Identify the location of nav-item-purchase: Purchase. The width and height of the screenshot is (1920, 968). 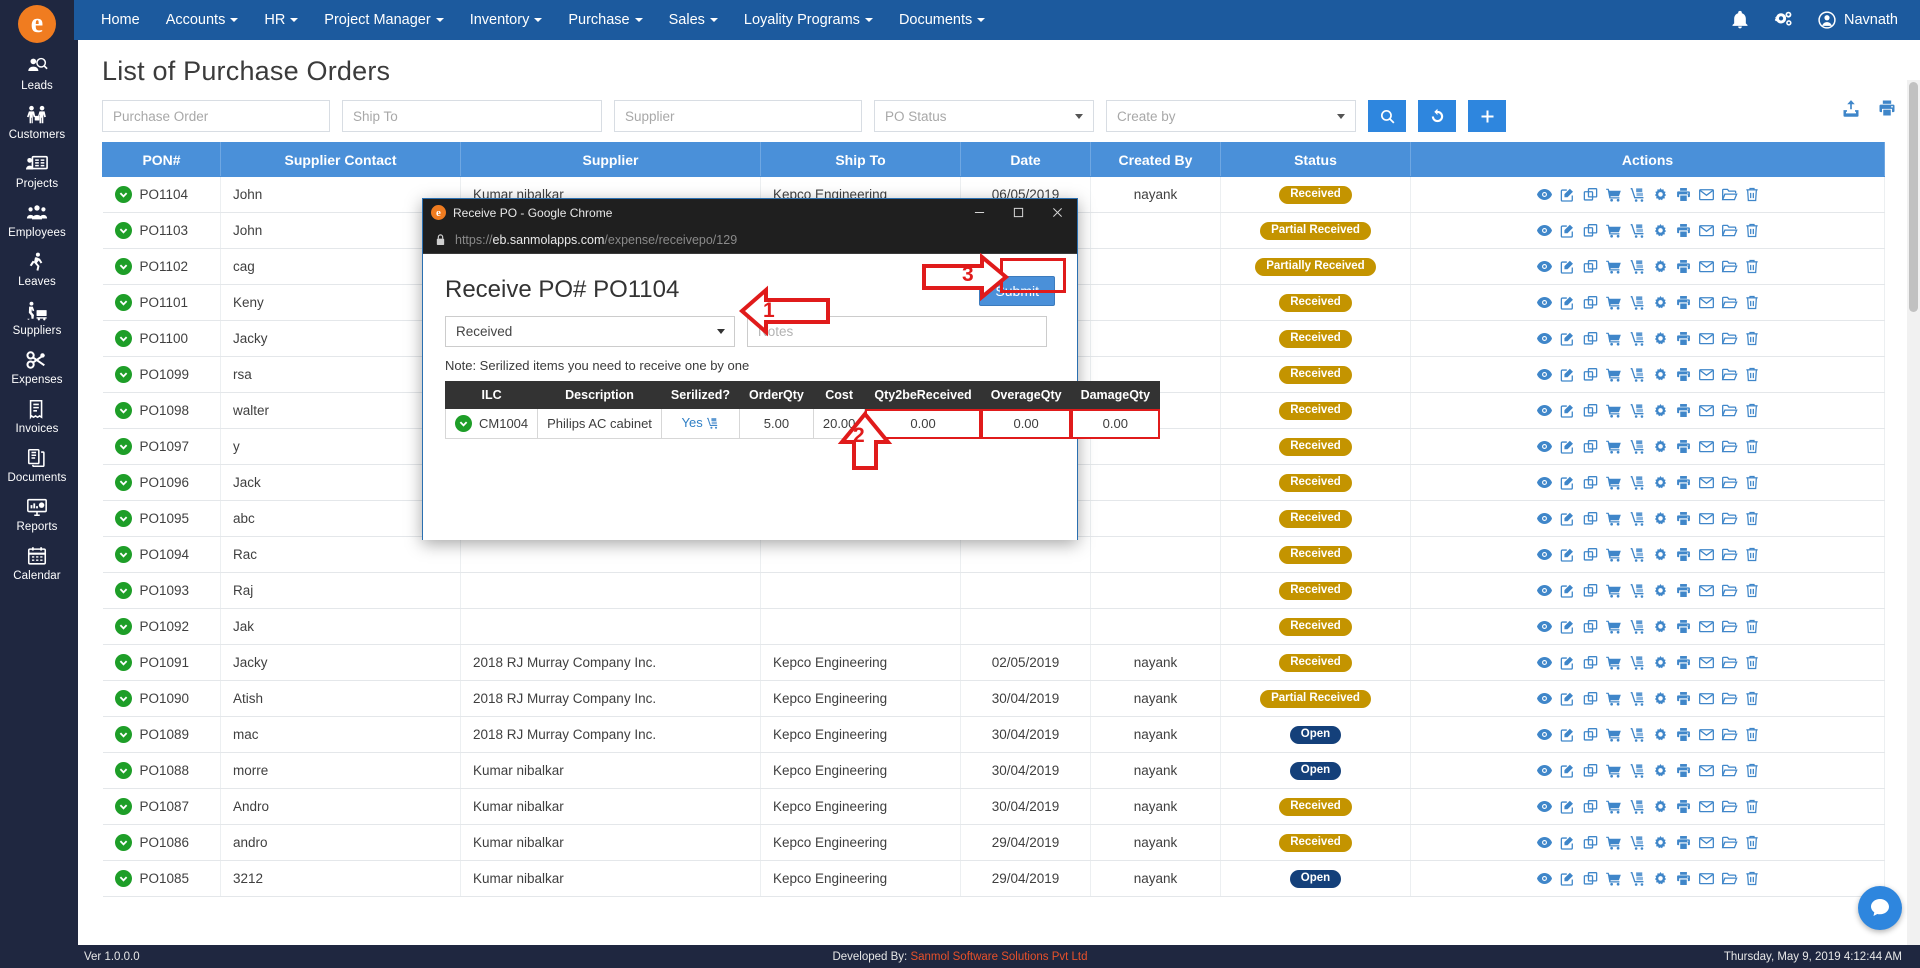
(605, 20).